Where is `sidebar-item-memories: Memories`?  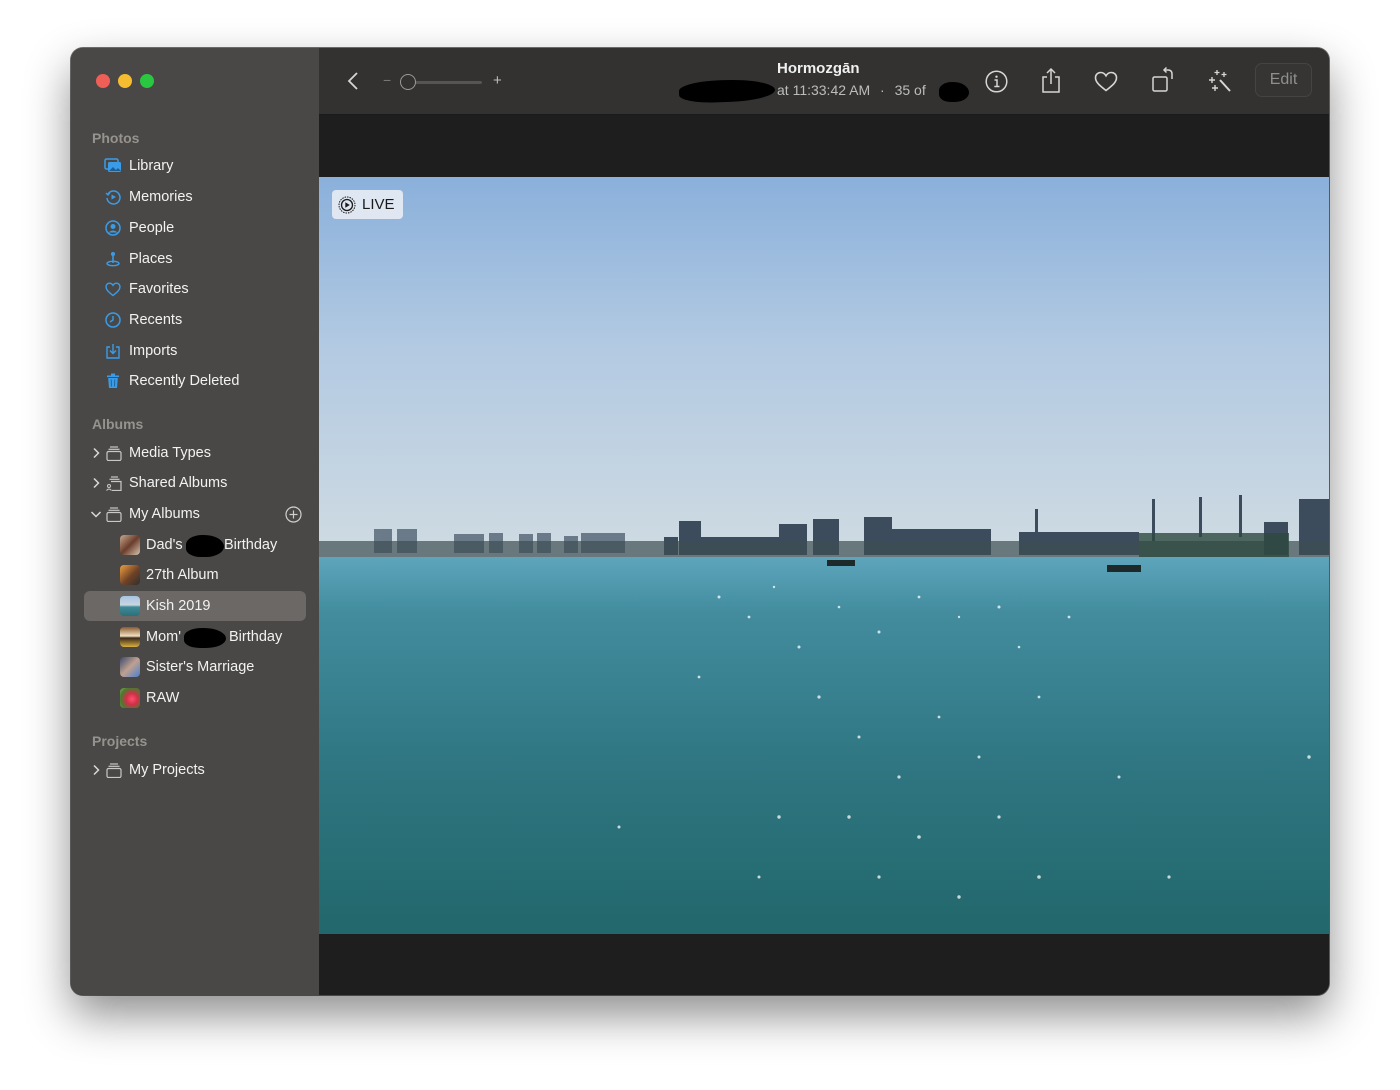
sidebar-item-memories: Memories is located at coordinates (195, 197).